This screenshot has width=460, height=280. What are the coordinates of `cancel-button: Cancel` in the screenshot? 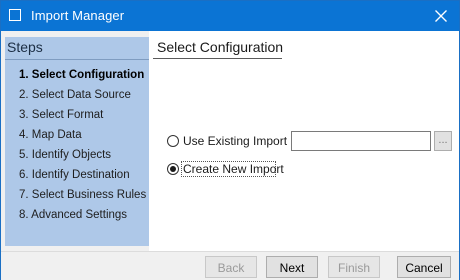 It's located at (424, 267).